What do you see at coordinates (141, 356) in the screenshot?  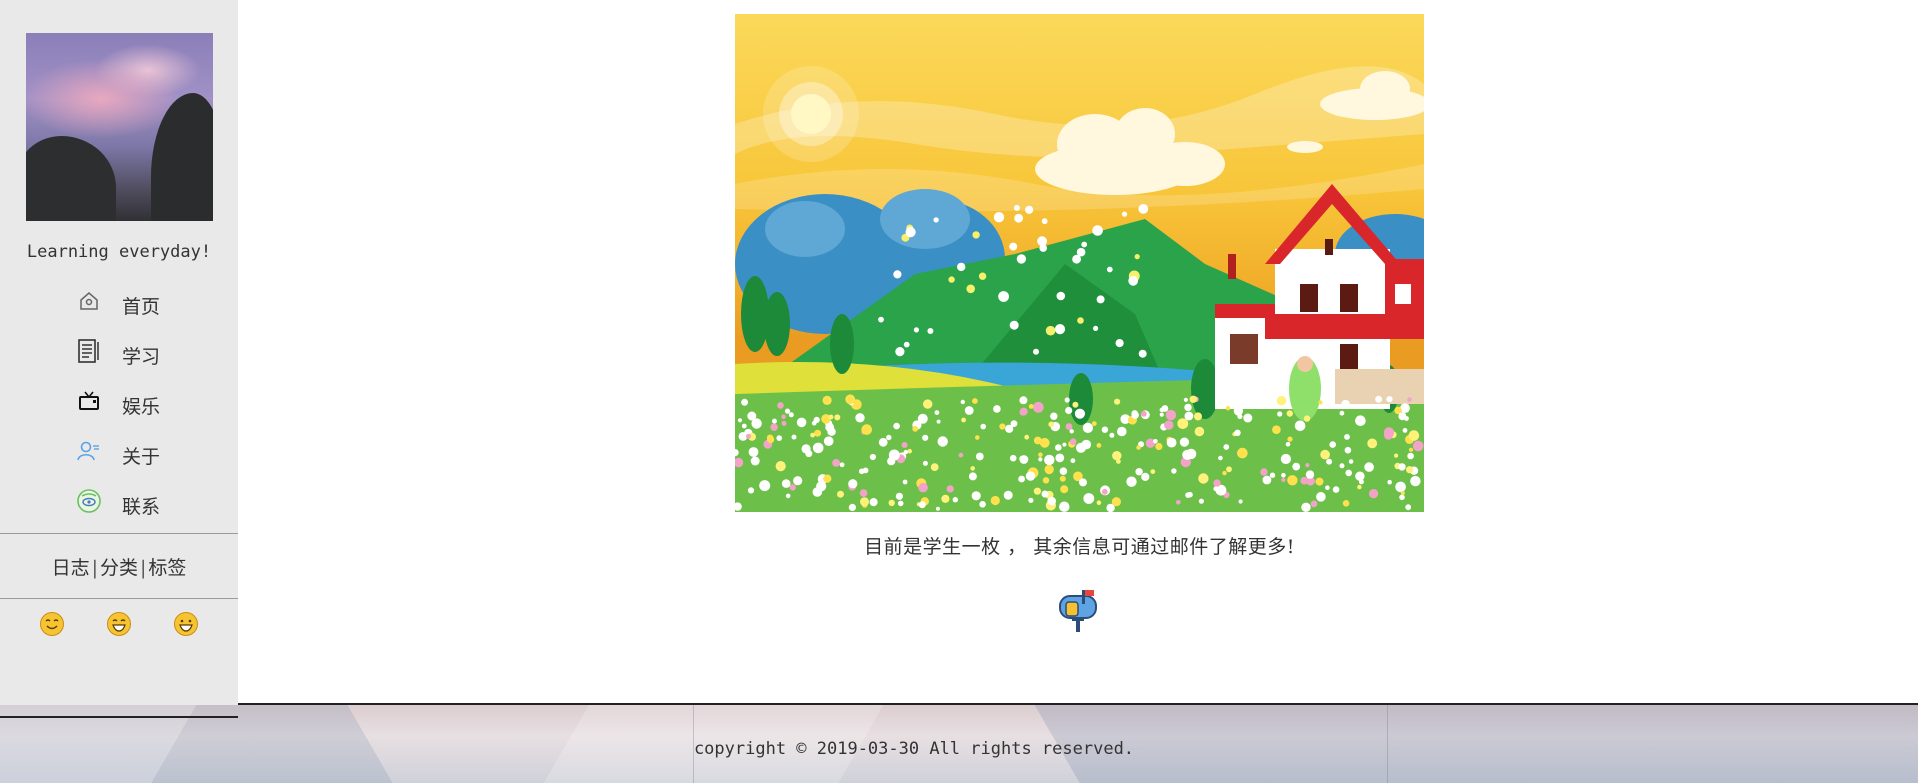 I see `nav-label-study: 学习` at bounding box center [141, 356].